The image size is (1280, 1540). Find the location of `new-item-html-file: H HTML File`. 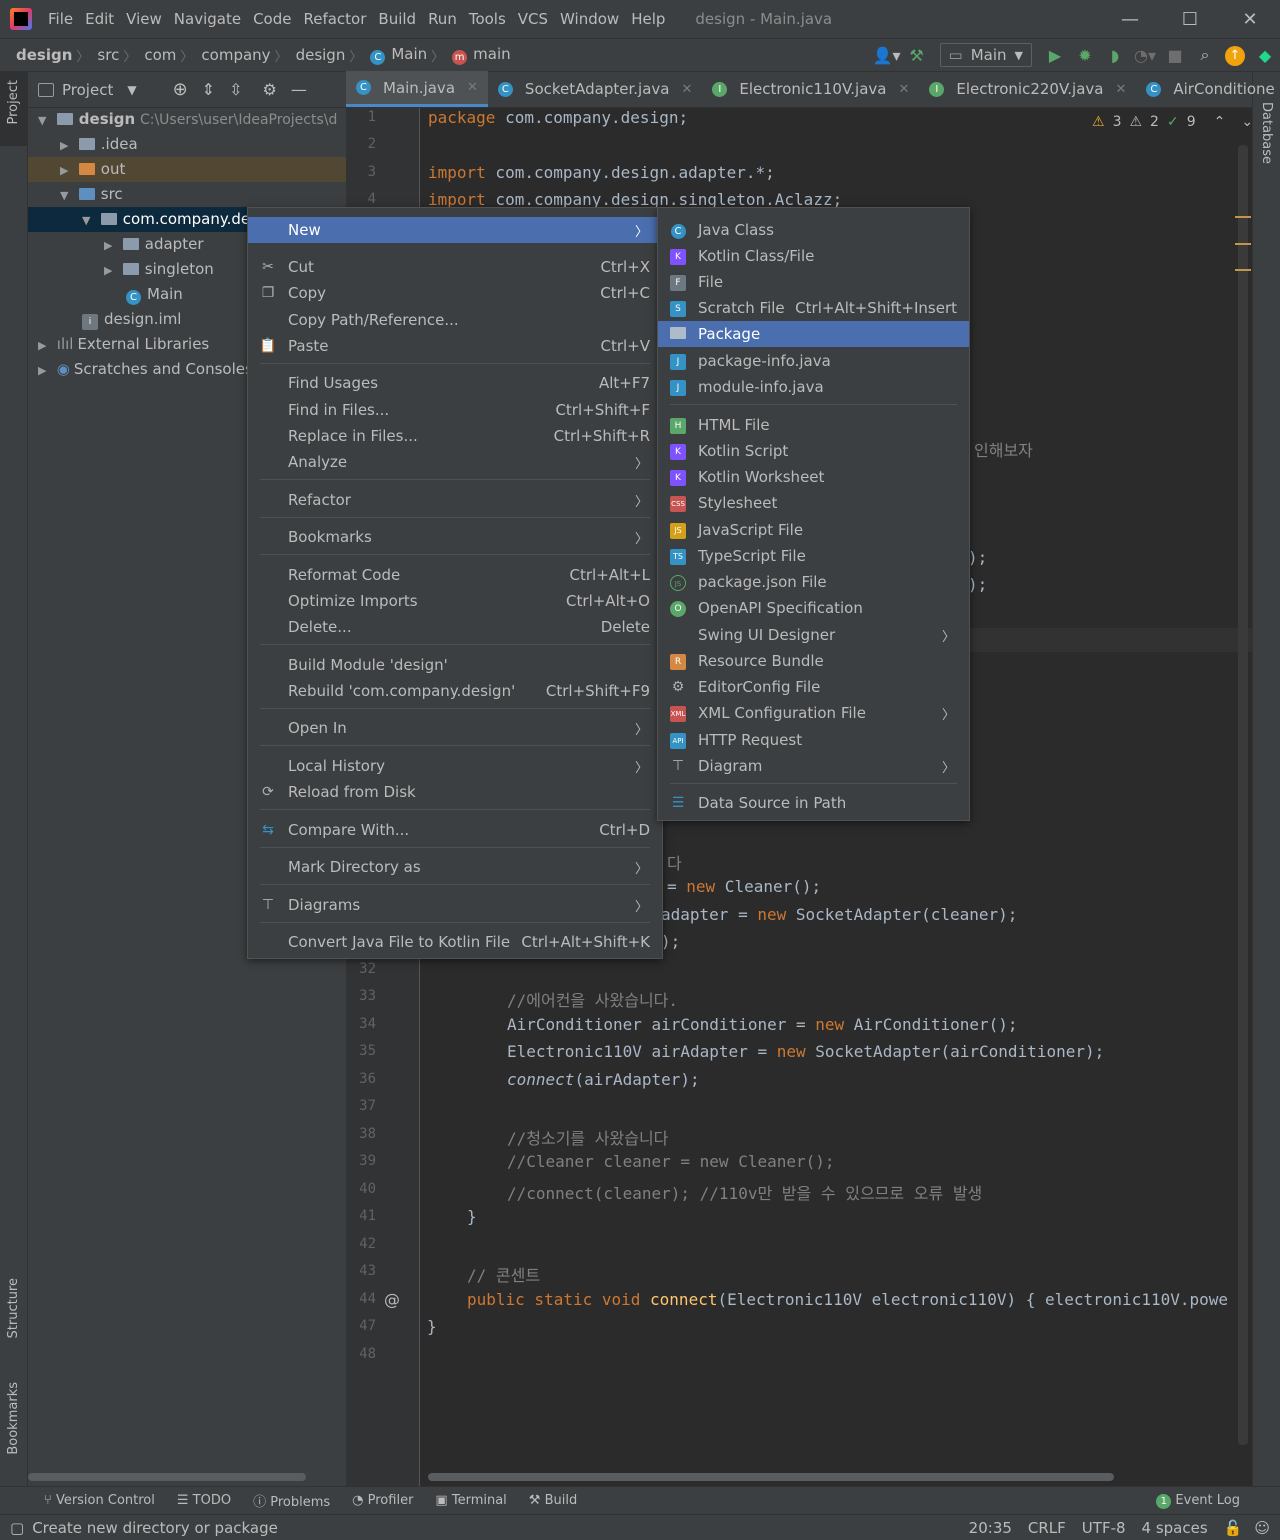

new-item-html-file: H HTML File is located at coordinates (813, 425).